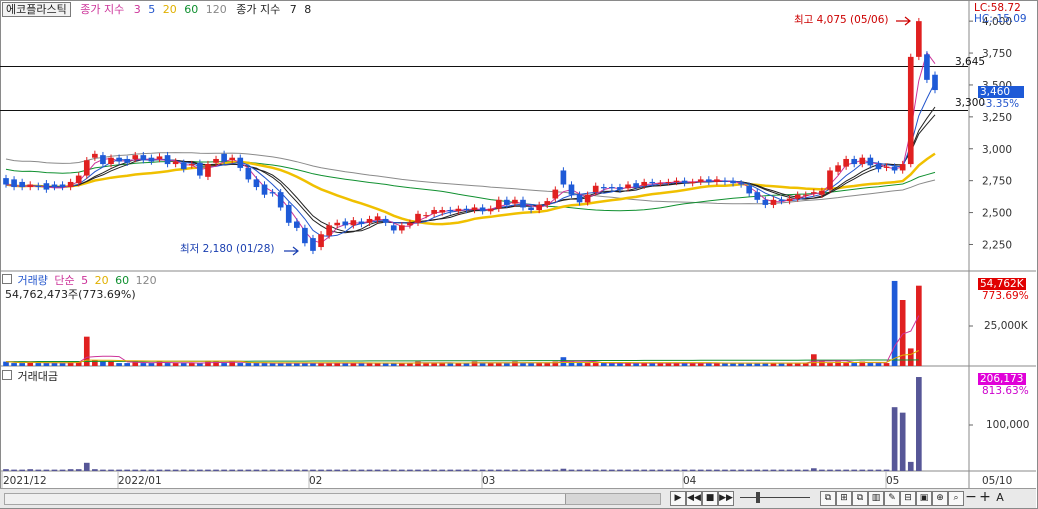  Describe the element at coordinates (102, 9) in the screenshot. I see `ma-legend-label: 종가 지수` at that location.